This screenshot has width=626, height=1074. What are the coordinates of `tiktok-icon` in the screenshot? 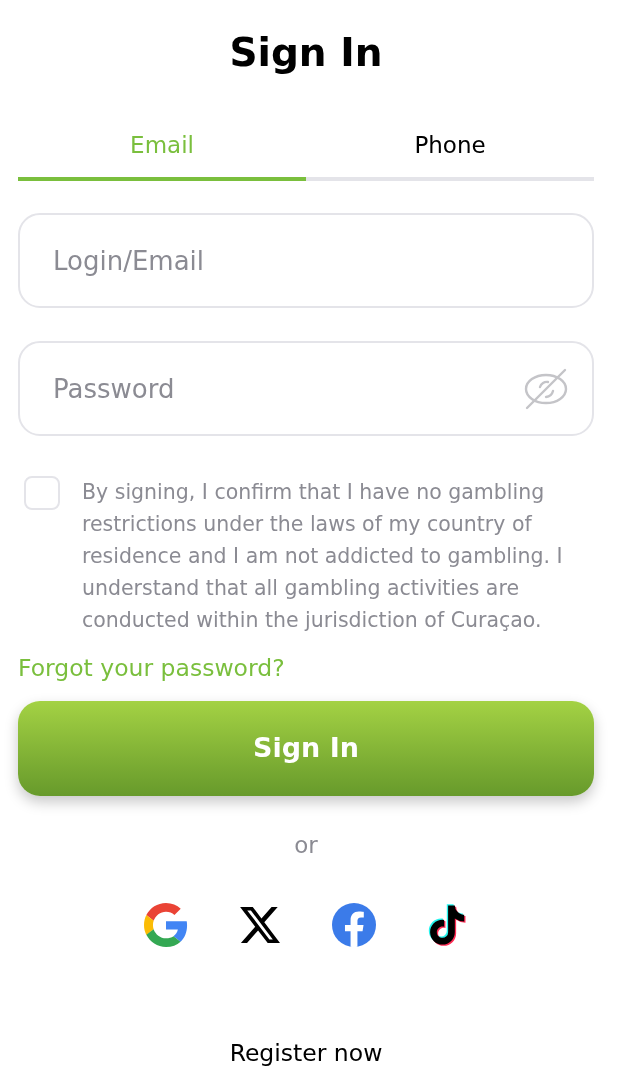 It's located at (448, 925).